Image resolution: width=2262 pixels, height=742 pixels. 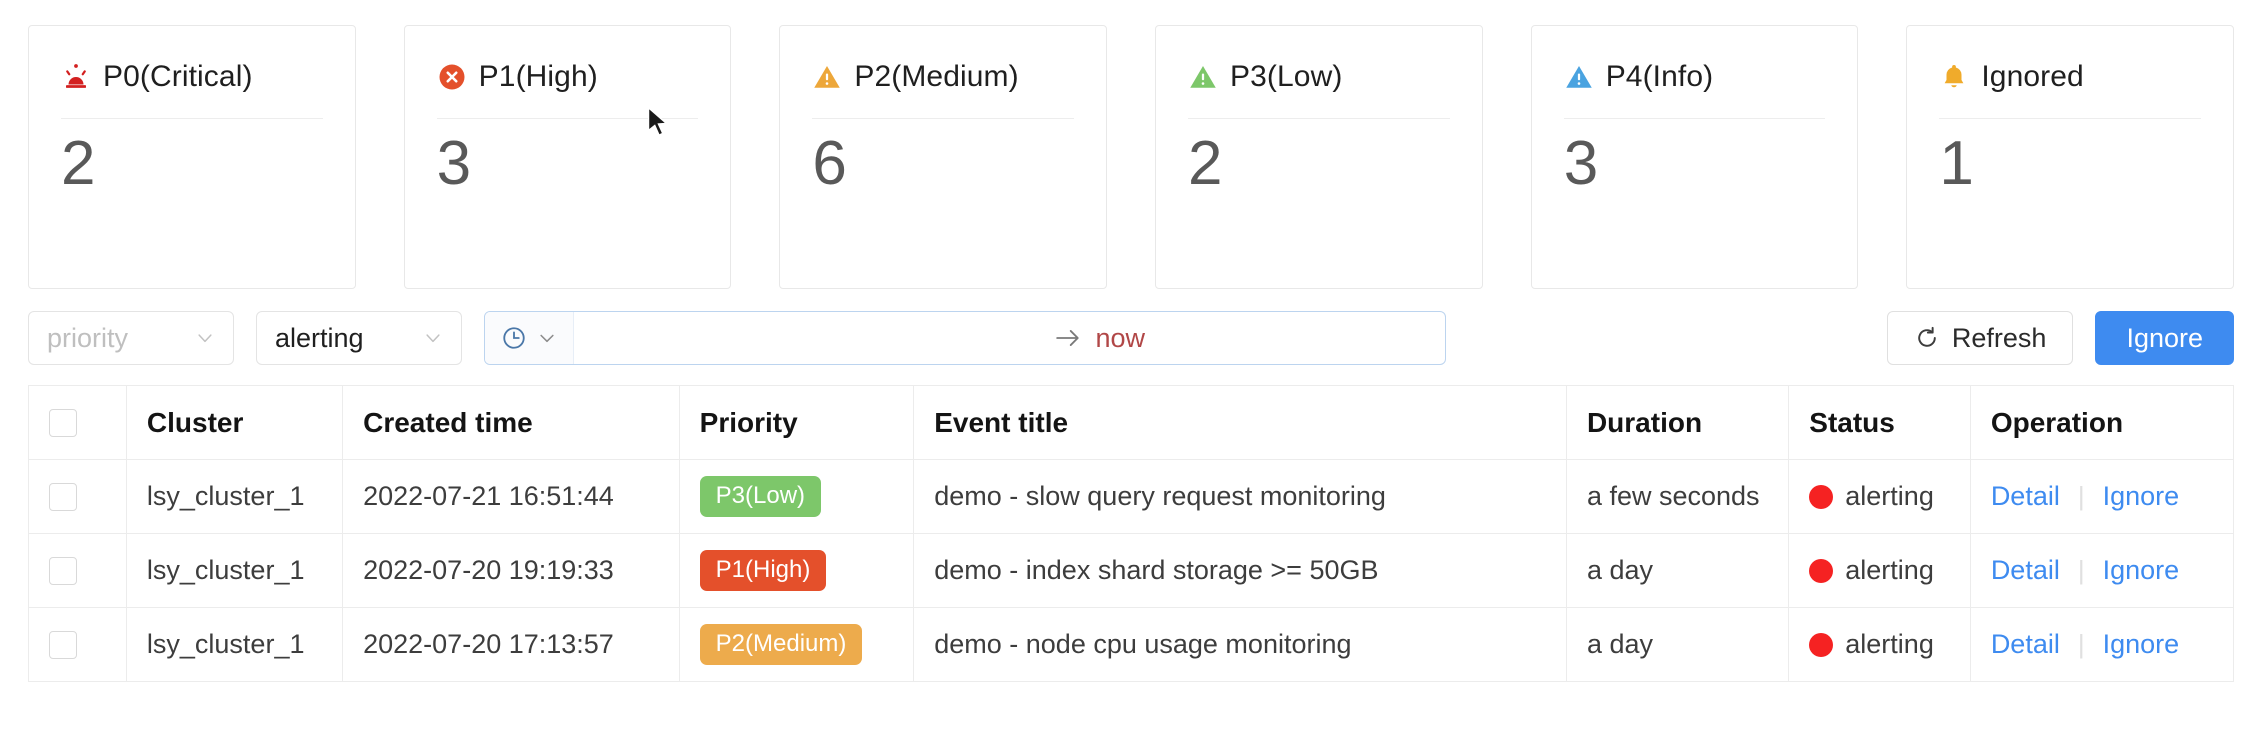 I want to click on status-filter-value: alerting, so click(x=319, y=337).